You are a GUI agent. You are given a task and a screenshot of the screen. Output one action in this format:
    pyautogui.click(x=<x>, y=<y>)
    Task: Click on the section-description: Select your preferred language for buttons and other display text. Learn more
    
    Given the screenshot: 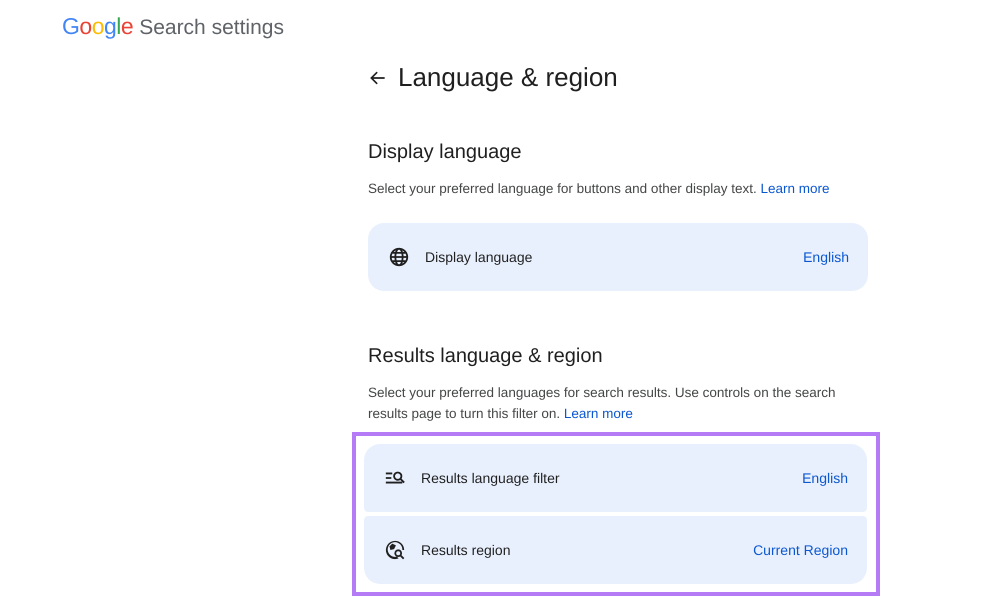 What is the action you would take?
    pyautogui.click(x=599, y=189)
    